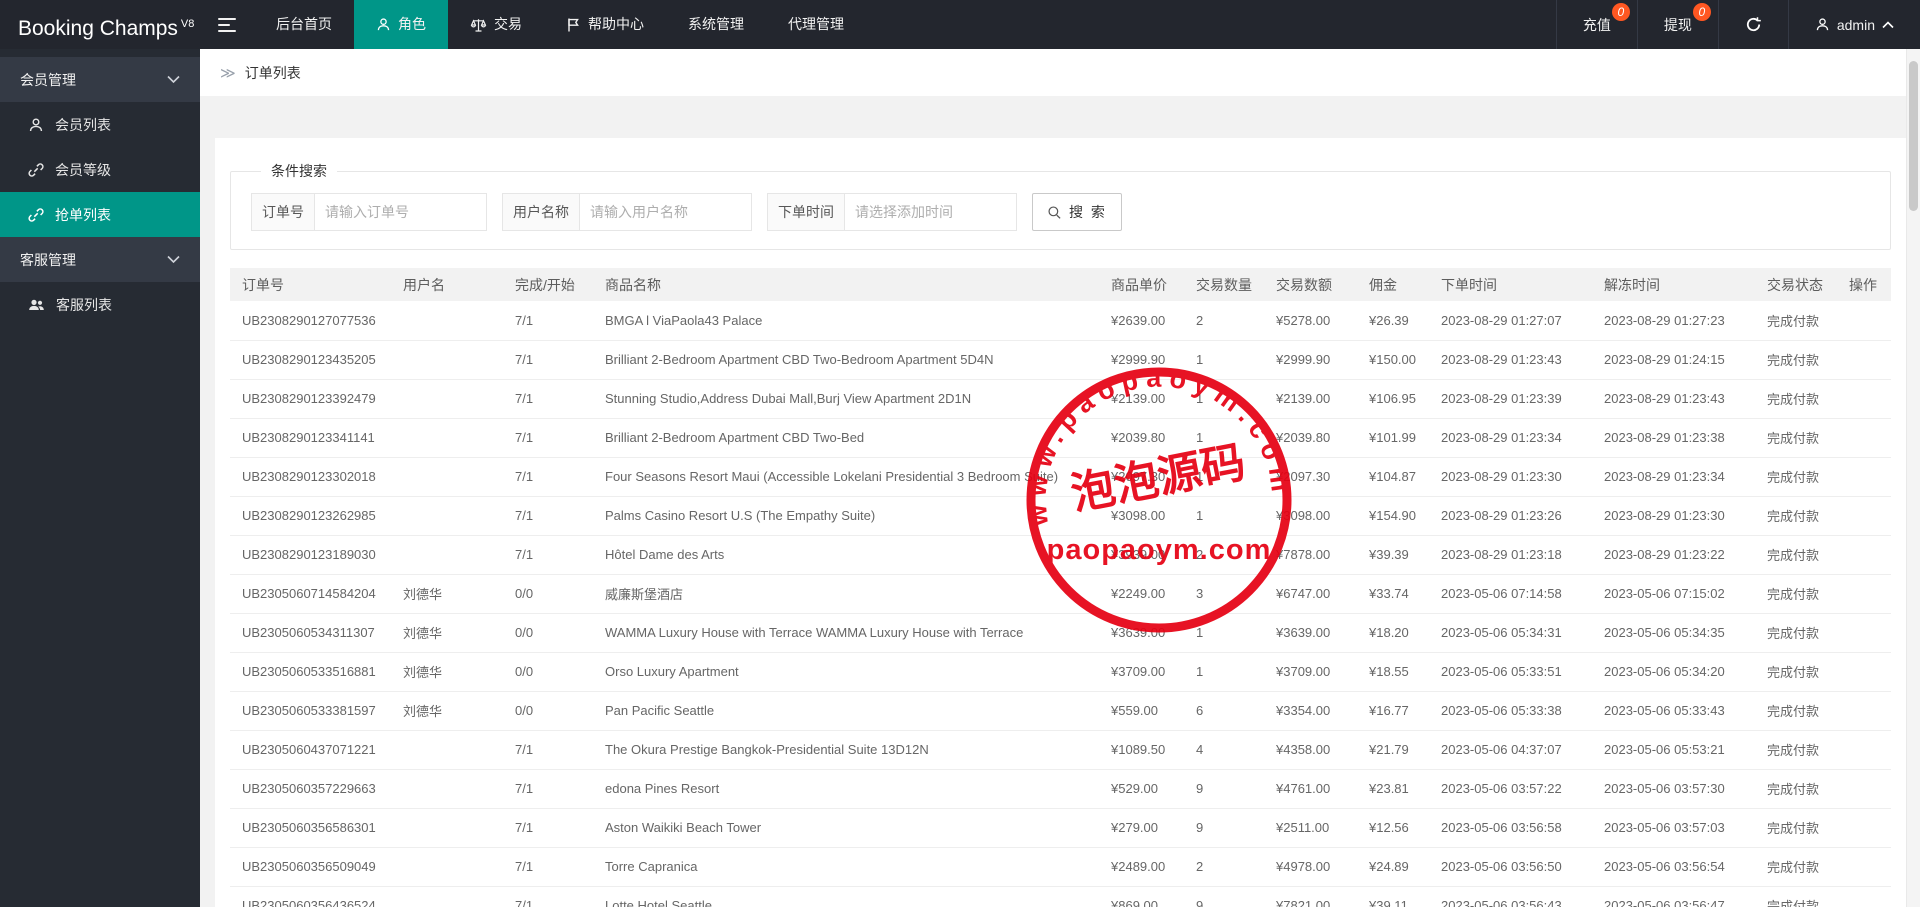  Describe the element at coordinates (616, 24) in the screenshot. I see `nav-item-label: 帮助中心` at that location.